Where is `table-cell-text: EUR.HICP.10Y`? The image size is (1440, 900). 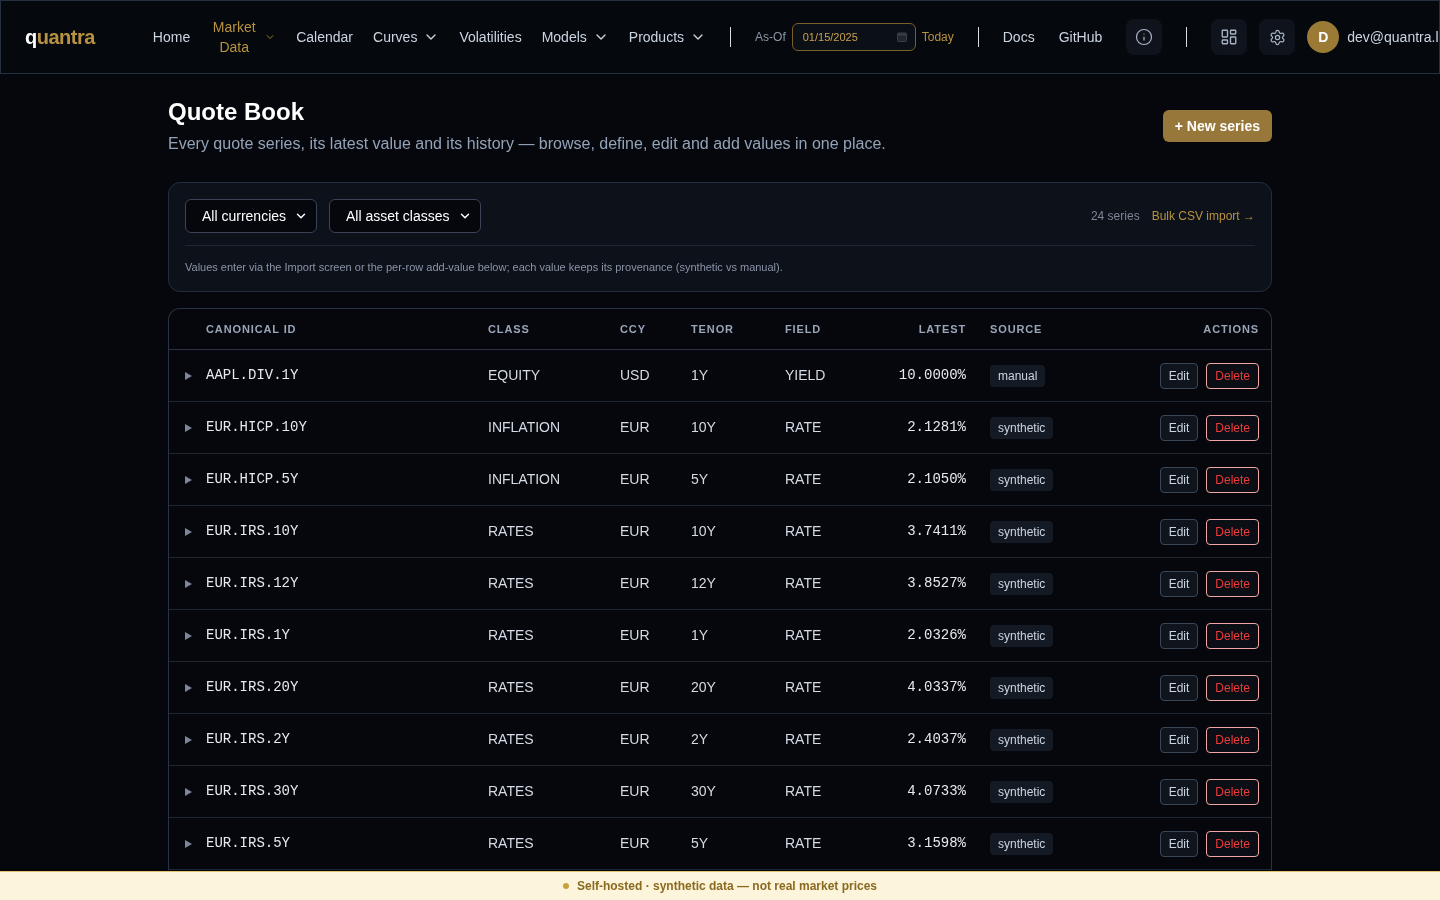 table-cell-text: EUR.HICP.10Y is located at coordinates (256, 427).